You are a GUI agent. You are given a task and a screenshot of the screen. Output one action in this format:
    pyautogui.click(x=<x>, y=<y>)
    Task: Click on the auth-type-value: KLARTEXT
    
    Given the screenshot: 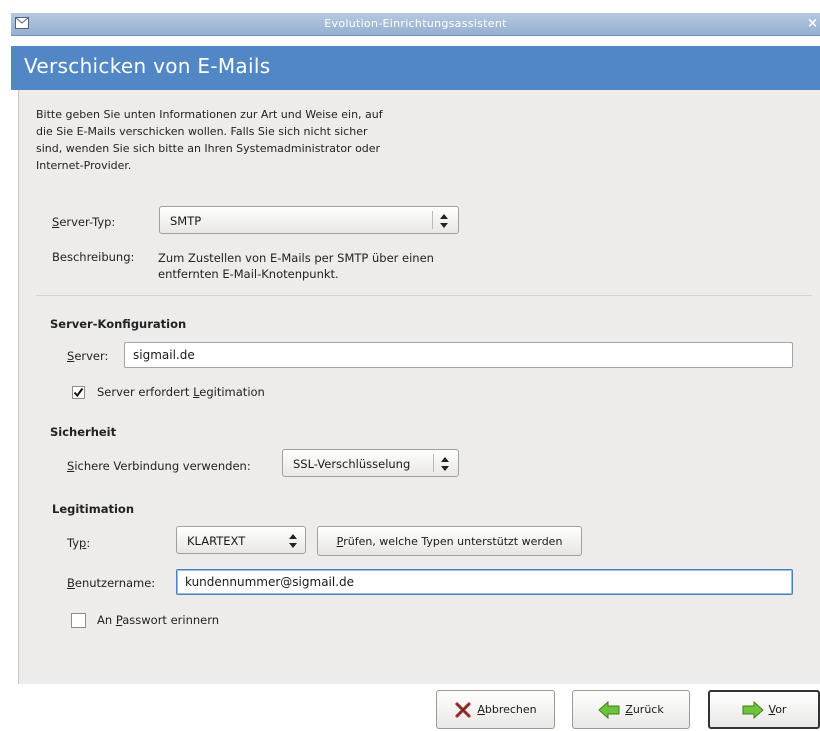 What is the action you would take?
    pyautogui.click(x=216, y=541)
    